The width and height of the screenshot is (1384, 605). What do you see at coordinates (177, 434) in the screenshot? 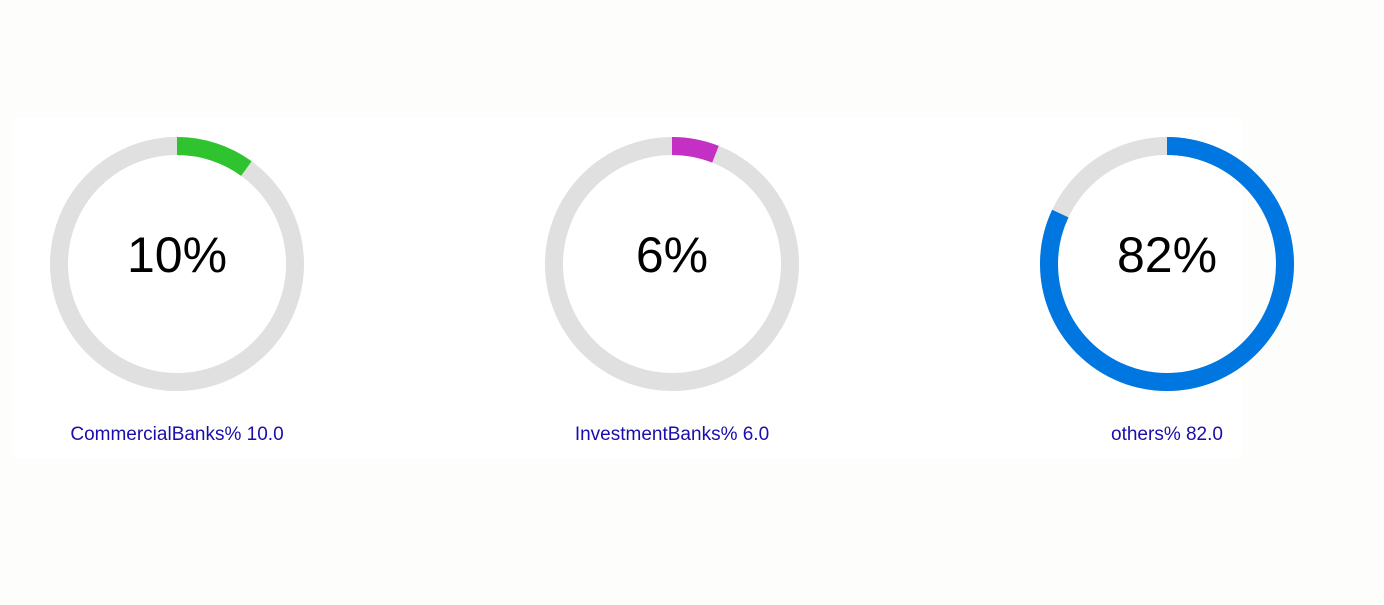
I see `gauge-label: CommercialBanks% 10.0` at bounding box center [177, 434].